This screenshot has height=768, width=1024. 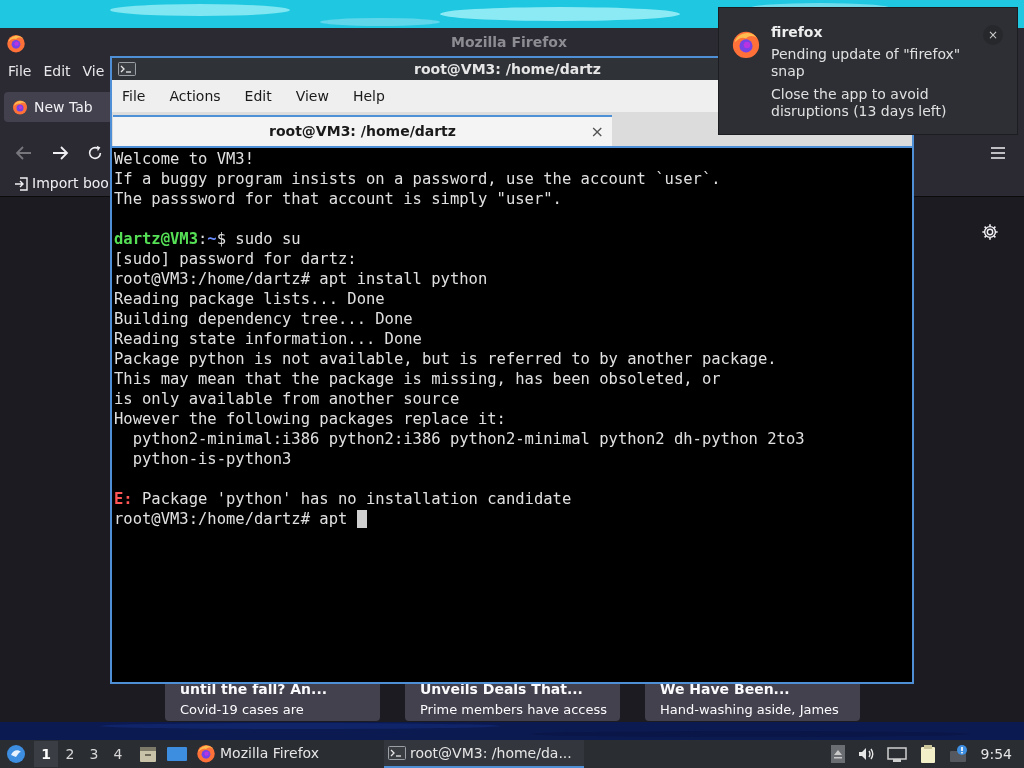 I want to click on window-title: Mozilla Firefox, so click(x=509, y=42).